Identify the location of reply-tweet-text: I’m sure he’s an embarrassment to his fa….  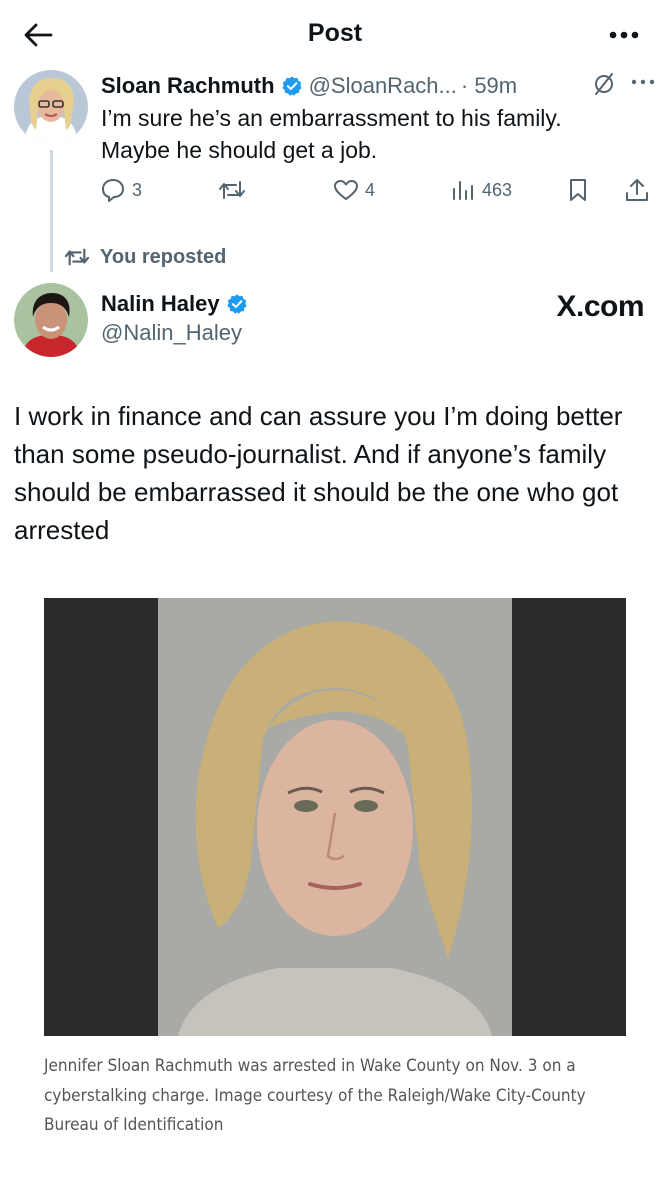
(381, 134).